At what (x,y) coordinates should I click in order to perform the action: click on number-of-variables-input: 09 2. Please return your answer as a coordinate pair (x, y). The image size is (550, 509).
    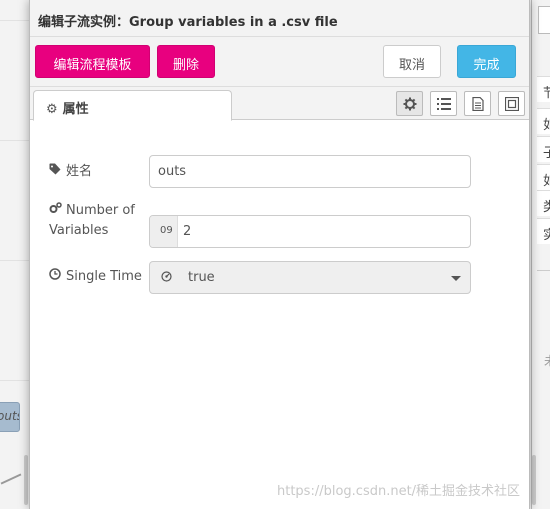
    Looking at the image, I should click on (310, 231).